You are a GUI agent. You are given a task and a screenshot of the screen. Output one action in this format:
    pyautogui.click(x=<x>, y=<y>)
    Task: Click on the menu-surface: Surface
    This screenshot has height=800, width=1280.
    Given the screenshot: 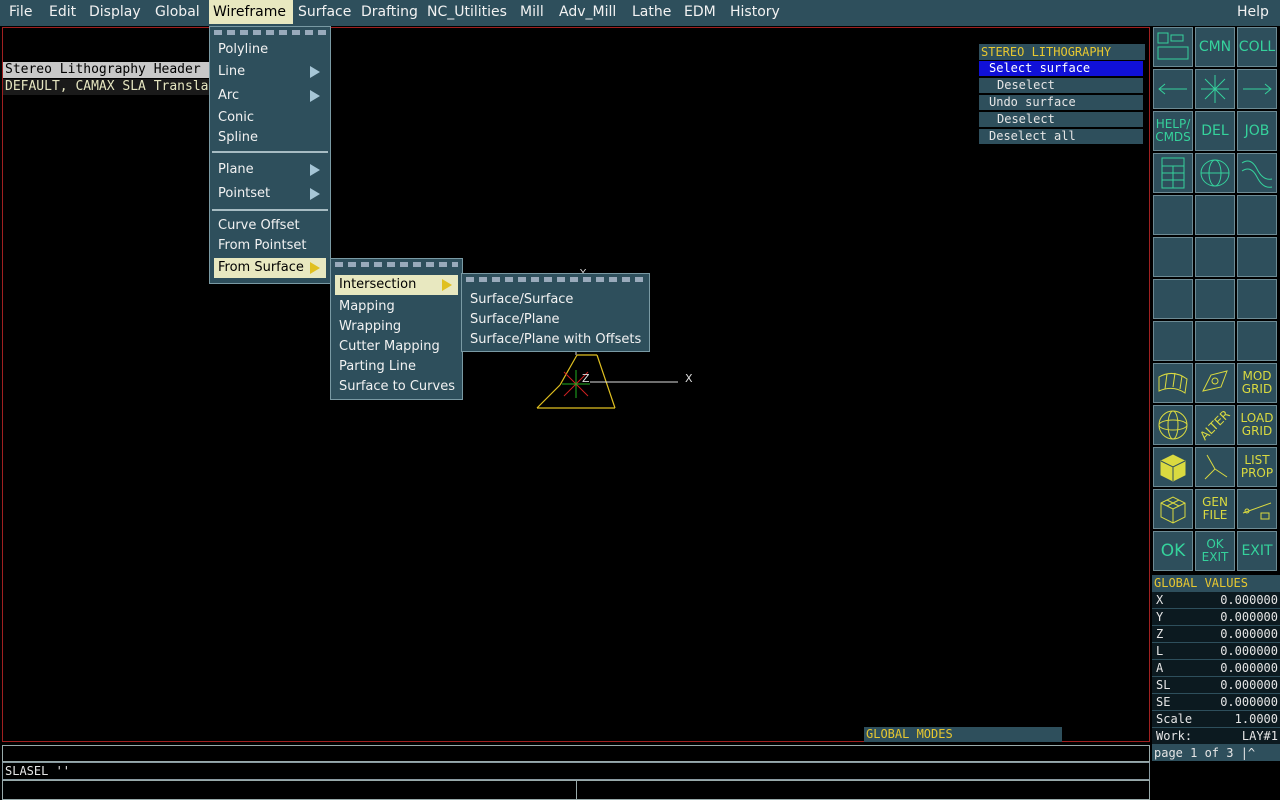 What is the action you would take?
    pyautogui.click(x=324, y=12)
    